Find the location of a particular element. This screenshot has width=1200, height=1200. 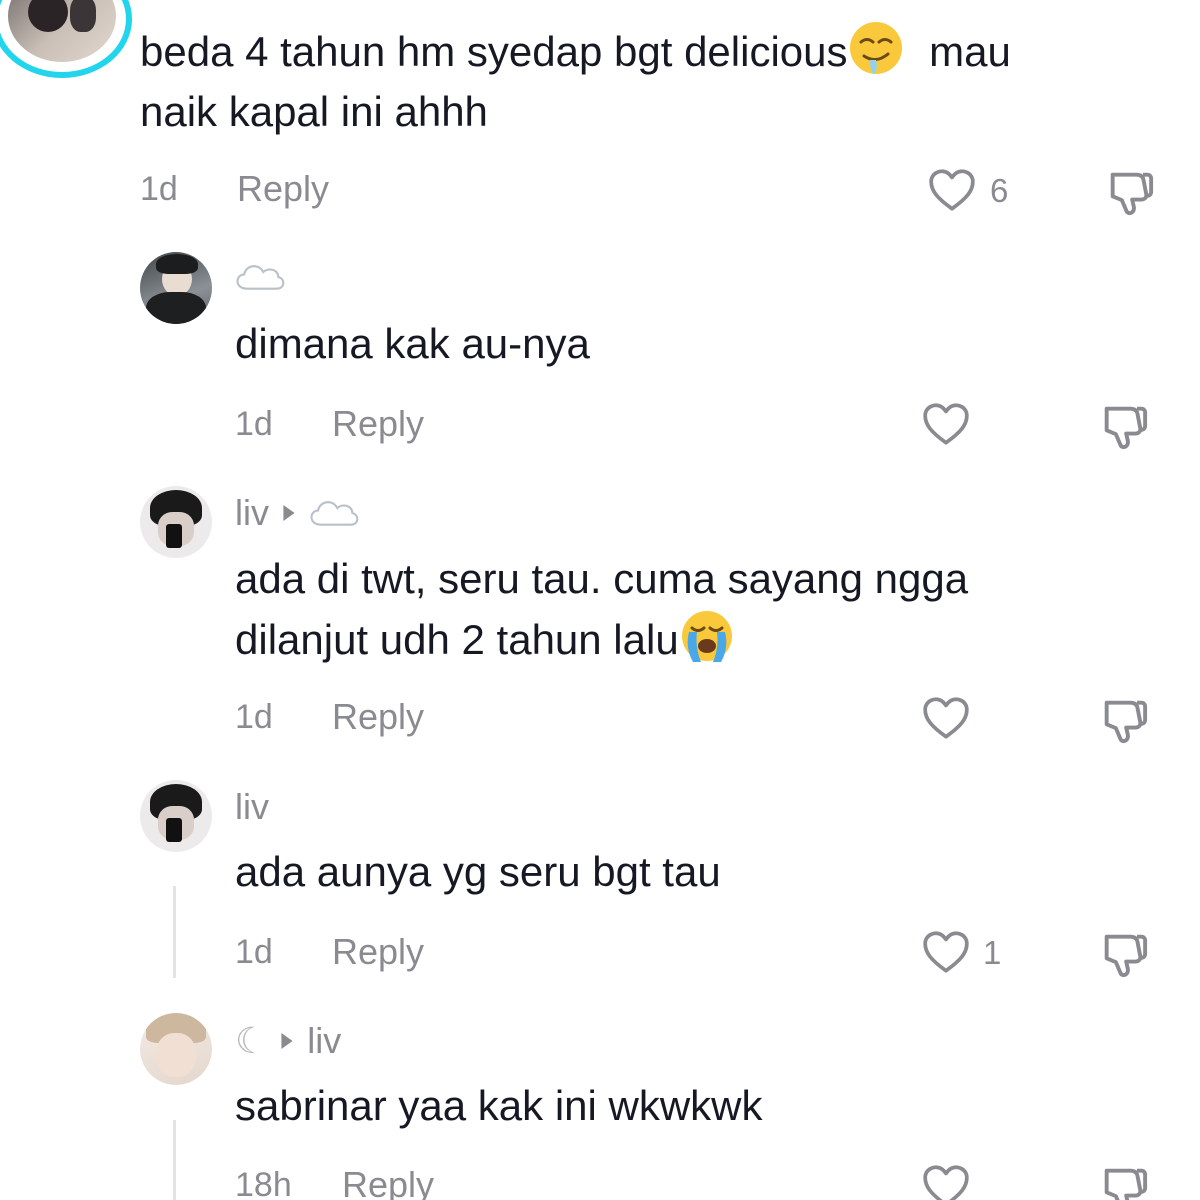

drooling-face-emoji is located at coordinates (876, 55).